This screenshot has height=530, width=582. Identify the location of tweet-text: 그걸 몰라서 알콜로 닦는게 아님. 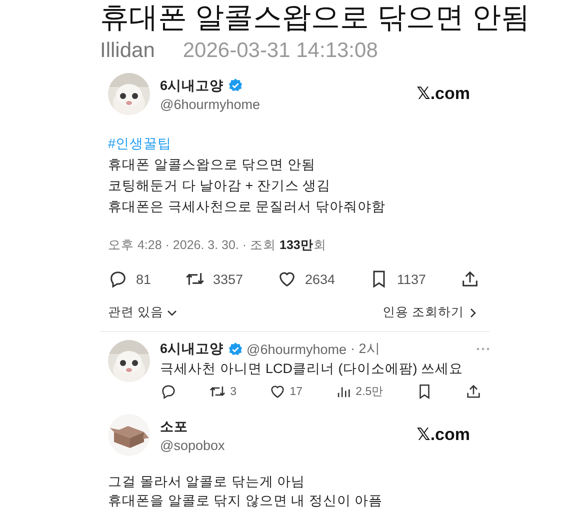
(207, 482).